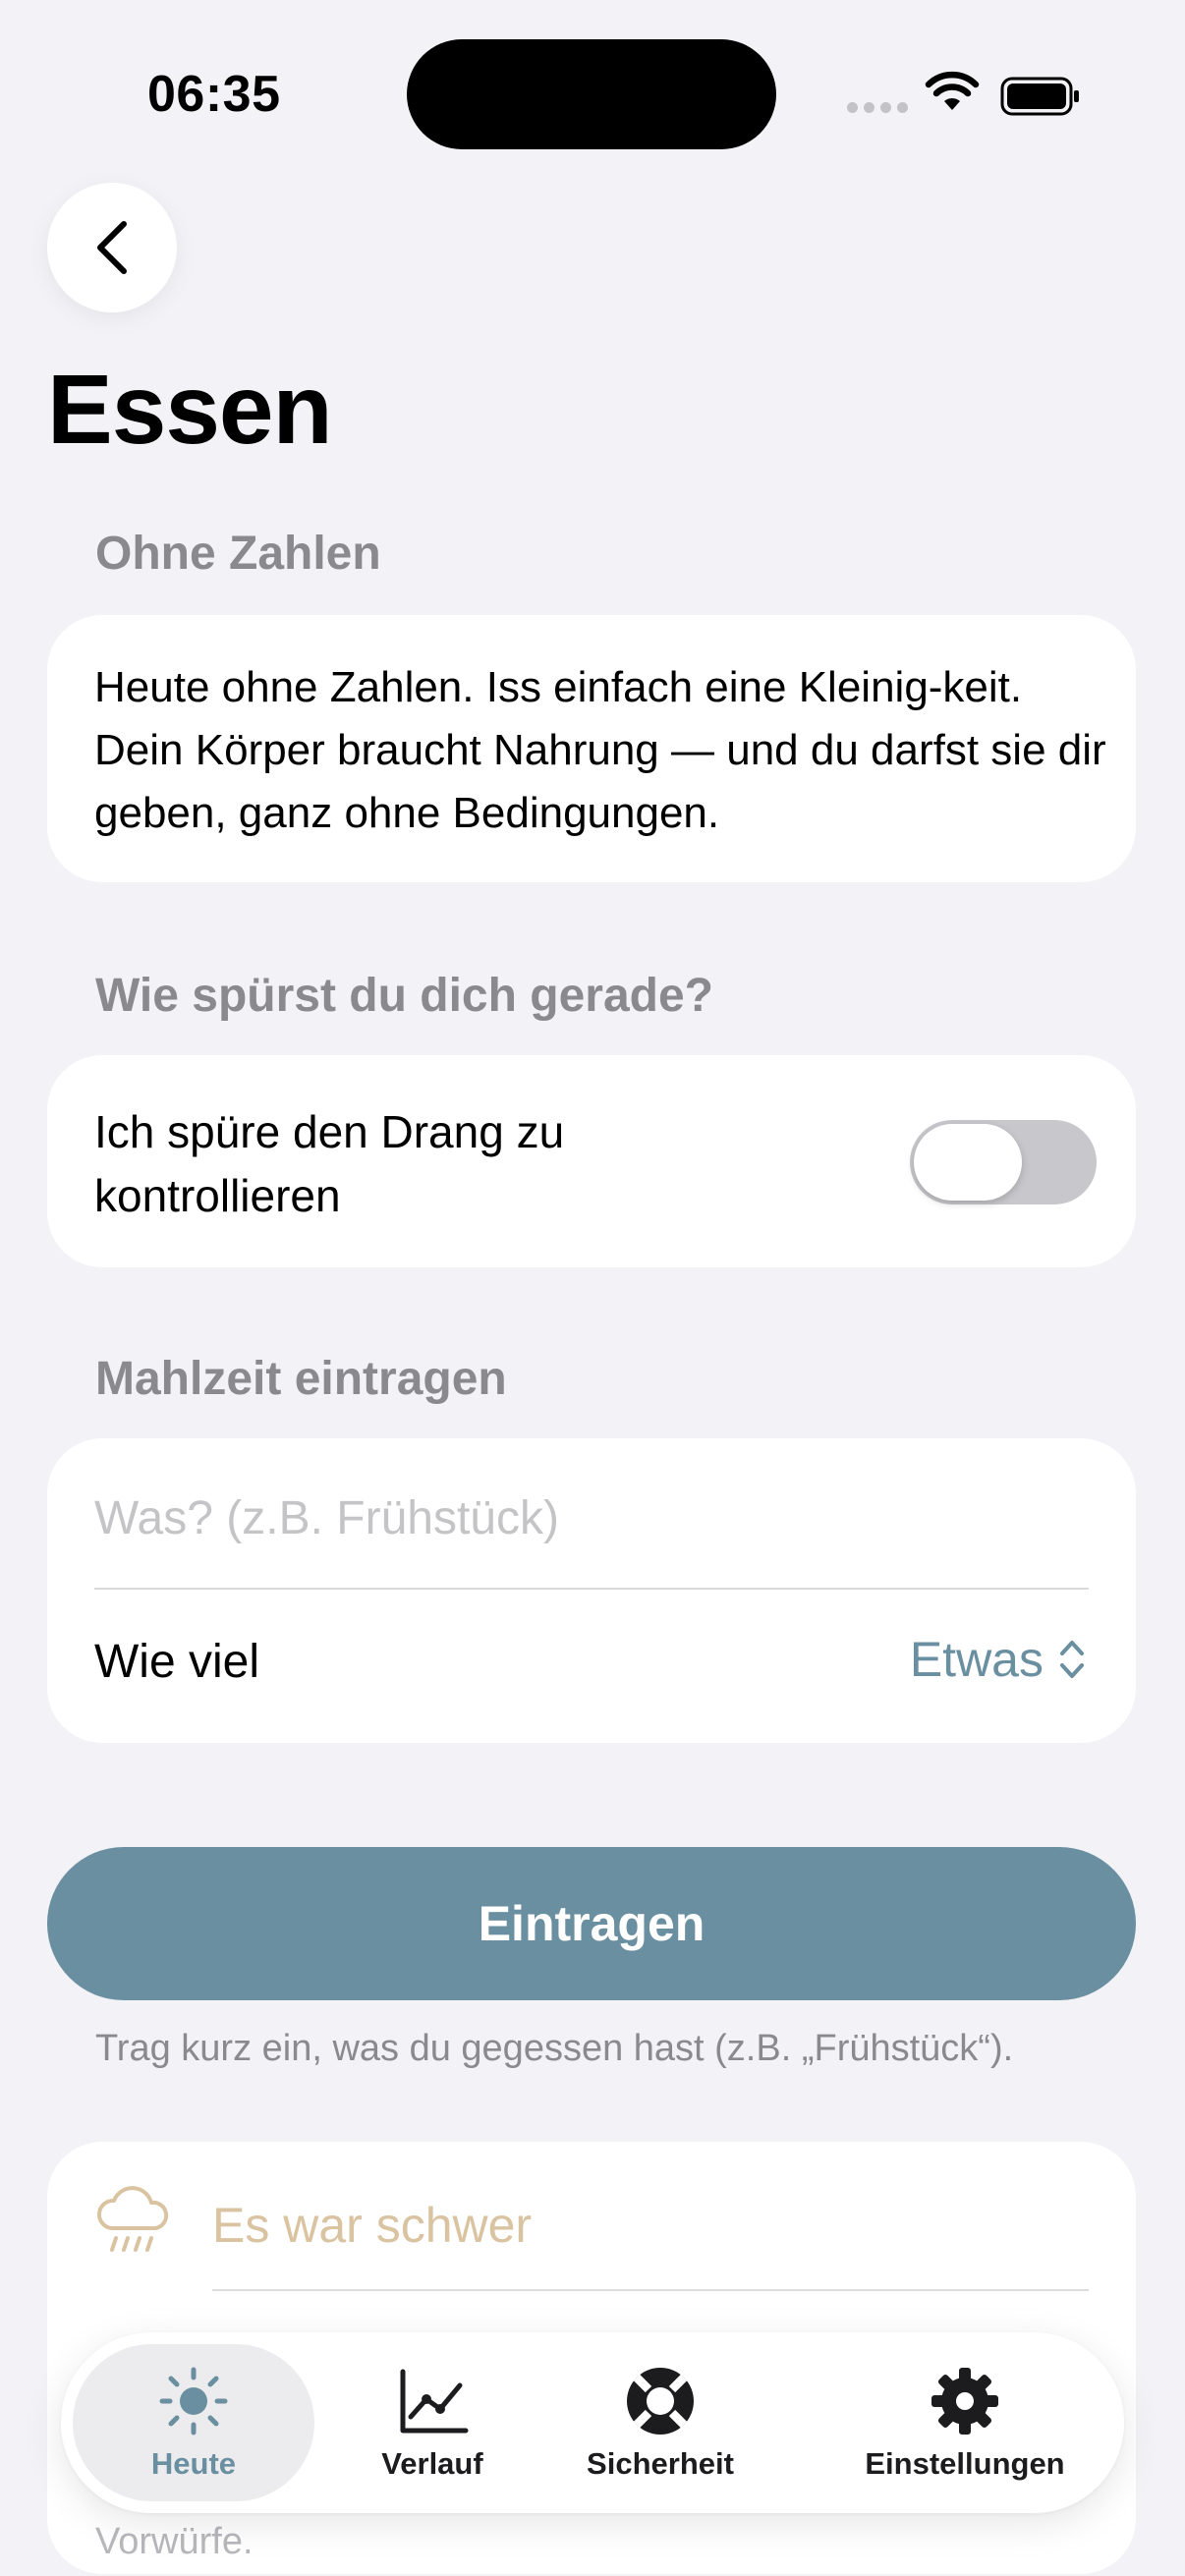 This screenshot has height=2576, width=1185. Describe the element at coordinates (190, 410) in the screenshot. I see `page-title: Essen` at that location.